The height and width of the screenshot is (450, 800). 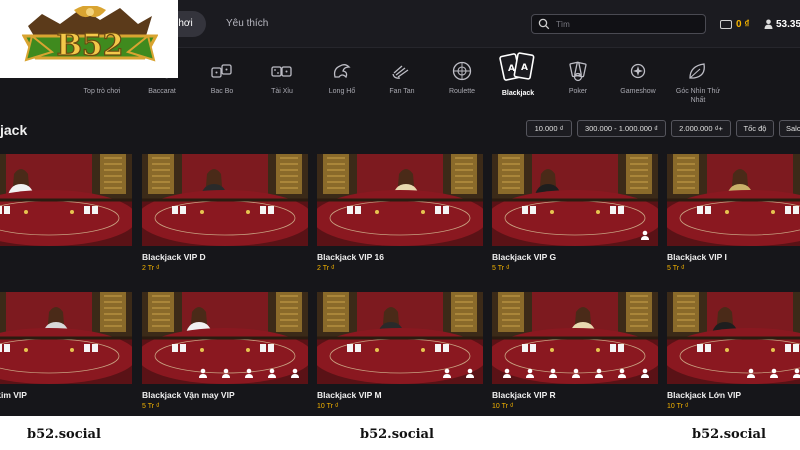 I want to click on category-roulette: Roulette, so click(x=462, y=78).